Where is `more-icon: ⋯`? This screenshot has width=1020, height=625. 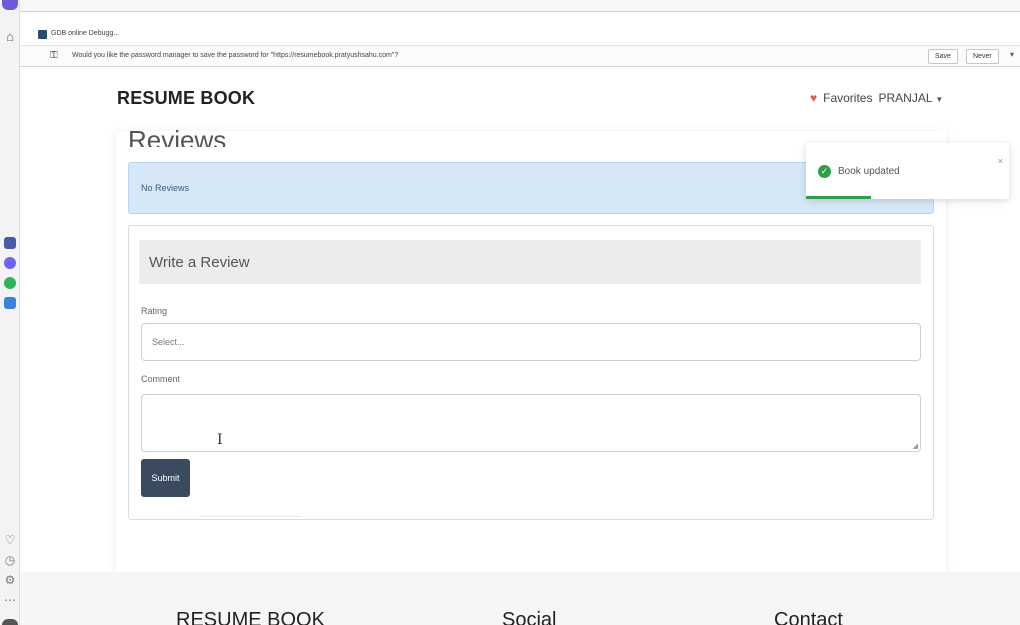
more-icon: ⋯ is located at coordinates (10, 600).